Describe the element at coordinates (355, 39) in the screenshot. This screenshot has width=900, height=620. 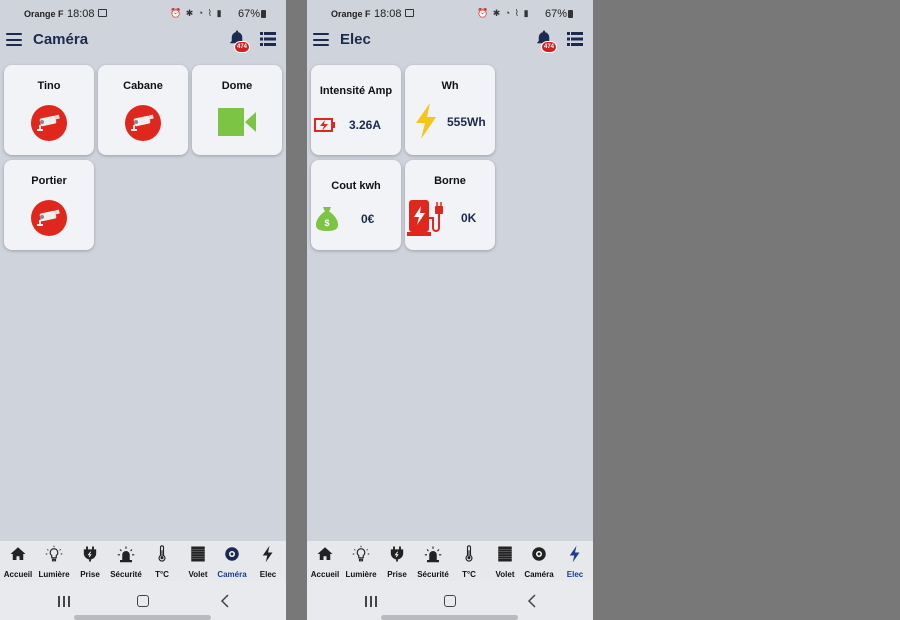
I see `page-title: Elec` at that location.